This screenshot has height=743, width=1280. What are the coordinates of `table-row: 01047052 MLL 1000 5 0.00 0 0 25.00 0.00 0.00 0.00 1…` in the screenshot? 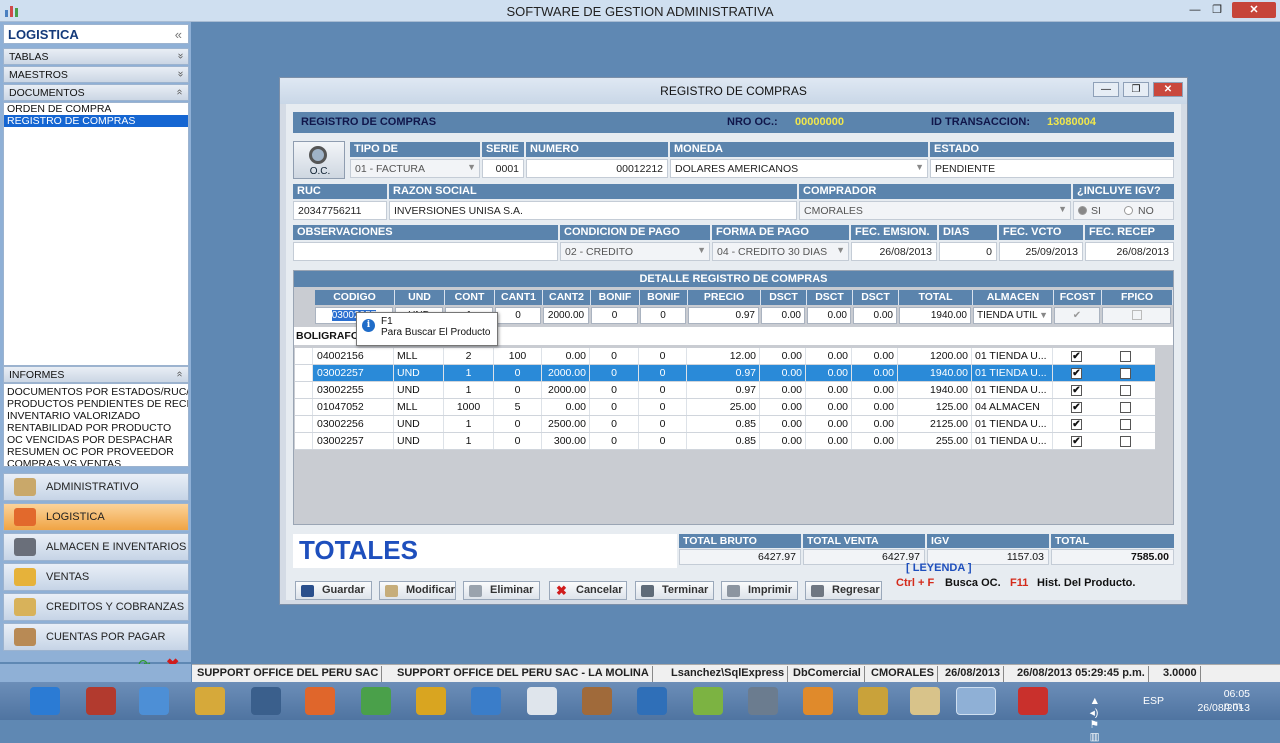 It's located at (725, 407).